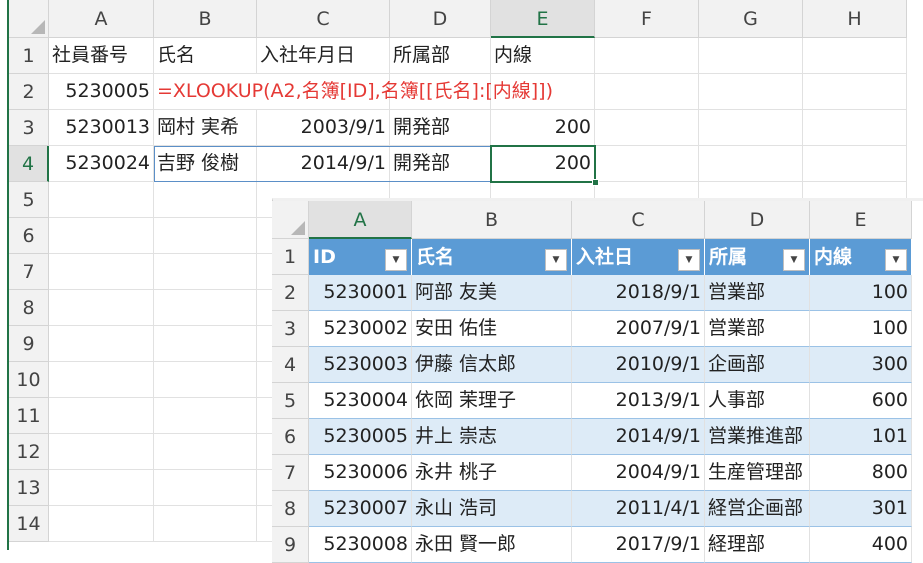 The height and width of the screenshot is (563, 923). What do you see at coordinates (360, 473) in the screenshot?
I see `table-row-cell: 5230006` at bounding box center [360, 473].